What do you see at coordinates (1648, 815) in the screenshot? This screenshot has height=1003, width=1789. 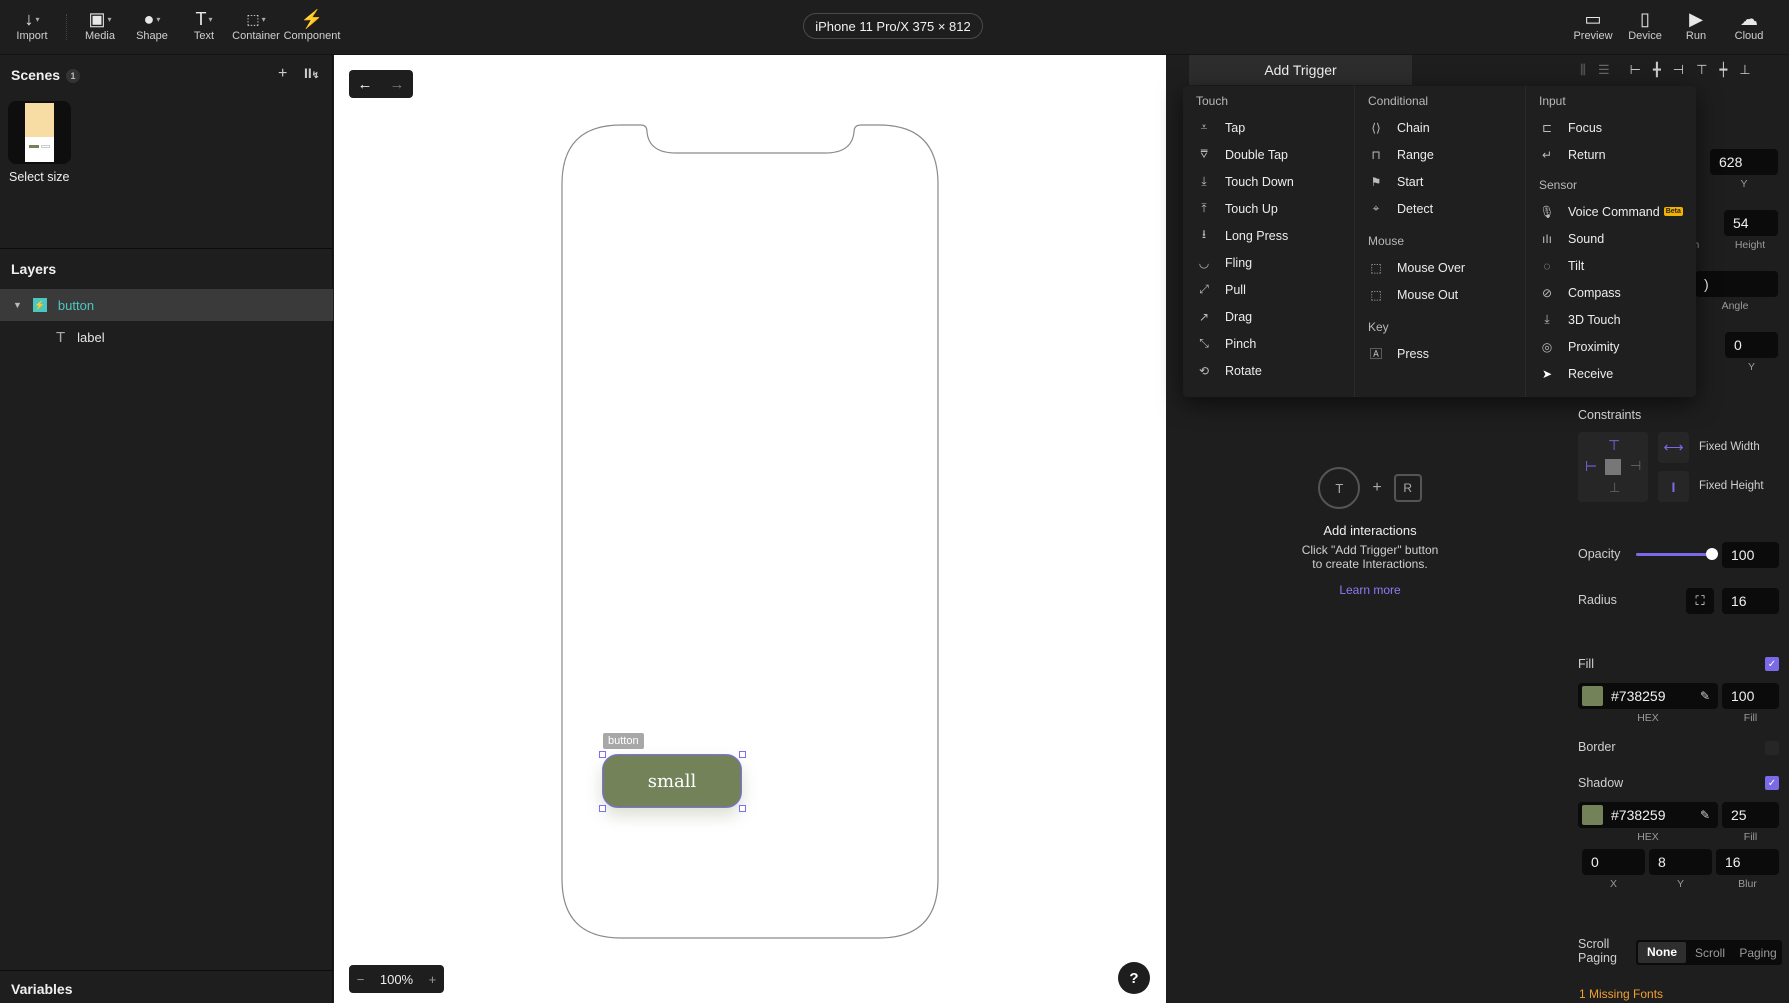 I see `shadow-color-input: #738259 ✎` at bounding box center [1648, 815].